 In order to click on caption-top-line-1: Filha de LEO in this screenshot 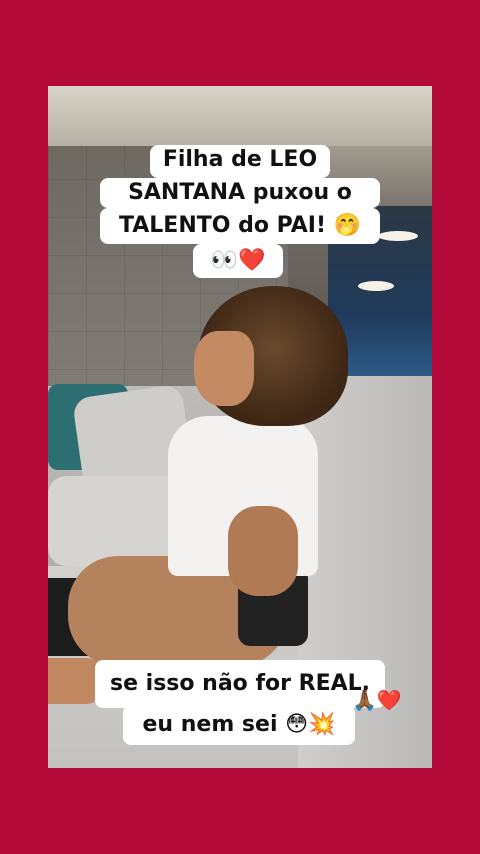, I will do `click(240, 161)`.